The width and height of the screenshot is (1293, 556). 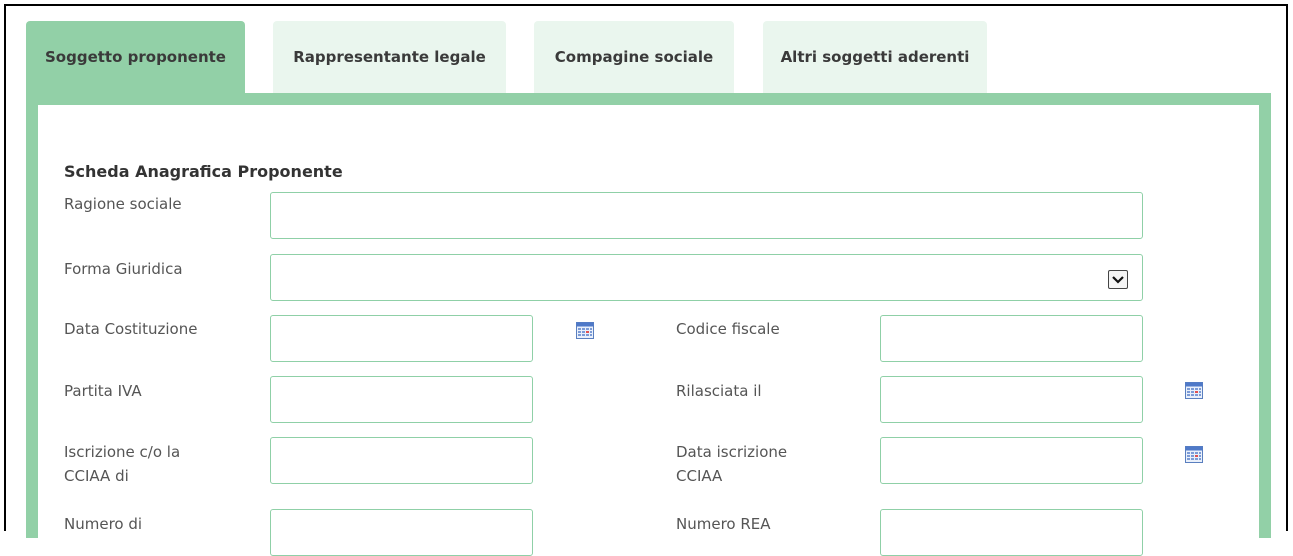 I want to click on iscrizione-cciaa-label: Iscrizione c/o la CCIAA di, so click(x=122, y=464).